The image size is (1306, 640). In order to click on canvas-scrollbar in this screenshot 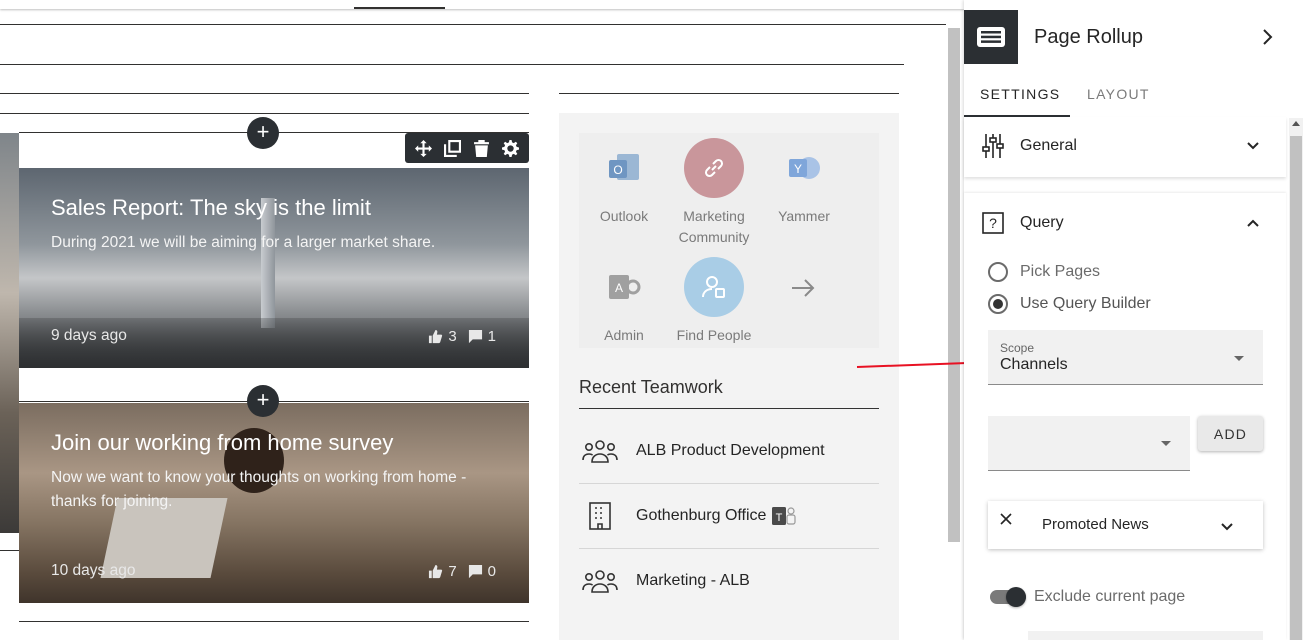, I will do `click(954, 285)`.